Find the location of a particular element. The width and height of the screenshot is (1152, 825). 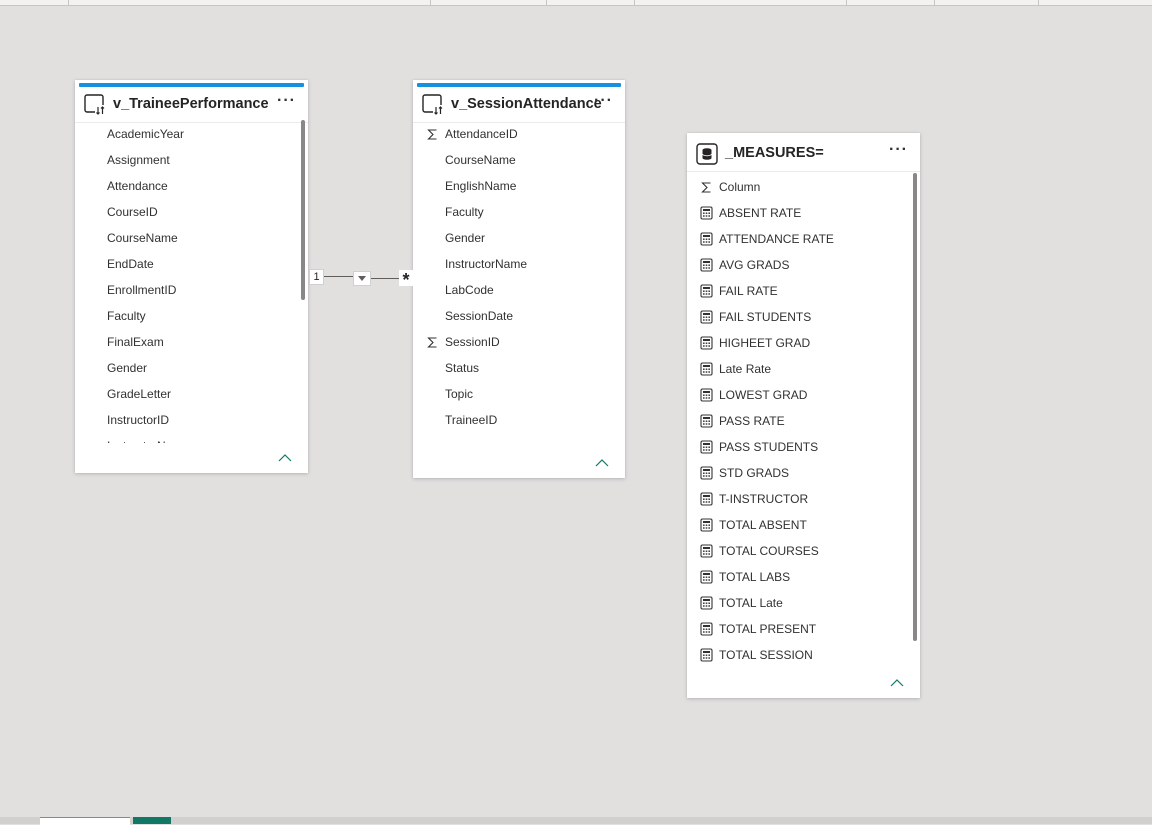

field-name: FAIL STUDENTS is located at coordinates (765, 317).